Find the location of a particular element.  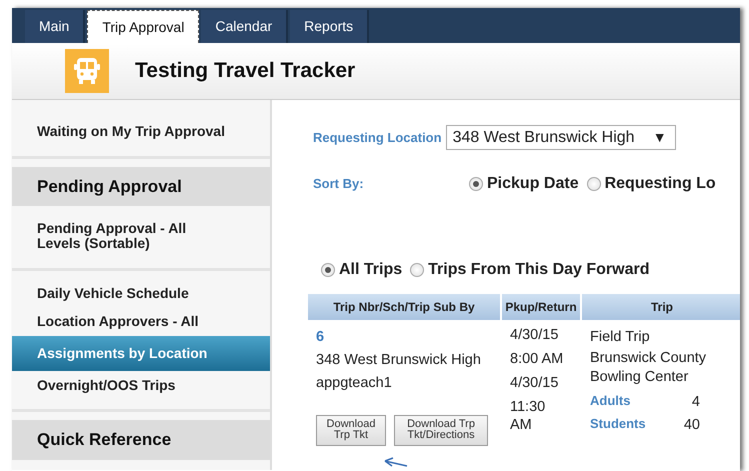

school-name: 348 West Brunswick High is located at coordinates (399, 360).